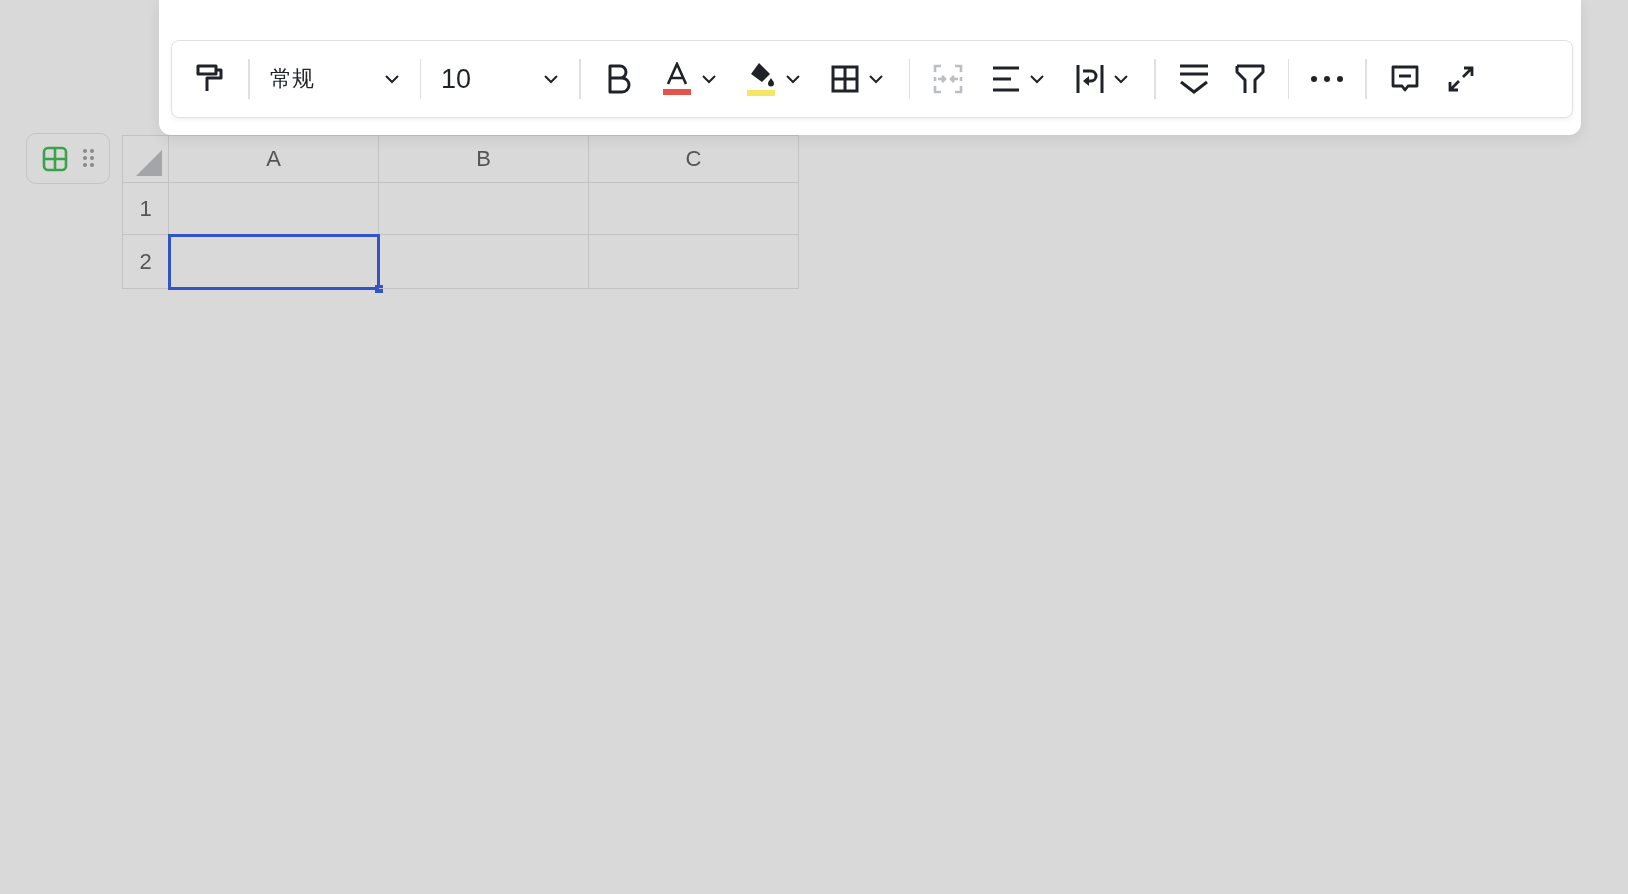  What do you see at coordinates (55, 158) in the screenshot?
I see `table-icon` at bounding box center [55, 158].